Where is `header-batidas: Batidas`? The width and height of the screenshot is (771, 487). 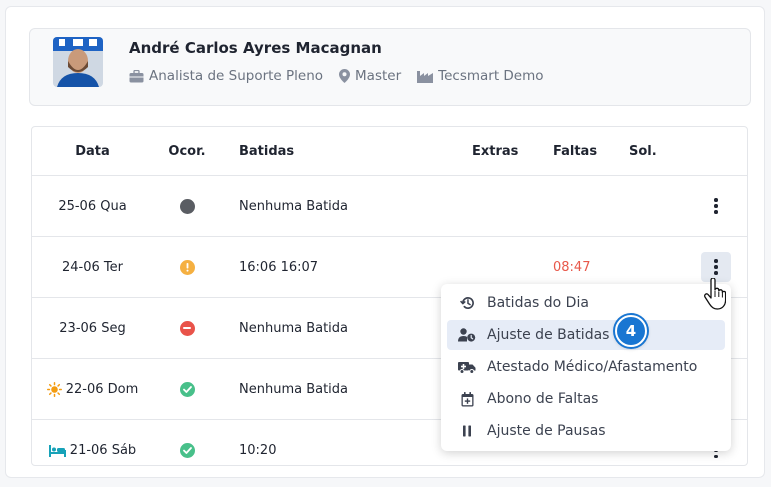 header-batidas: Batidas is located at coordinates (267, 151).